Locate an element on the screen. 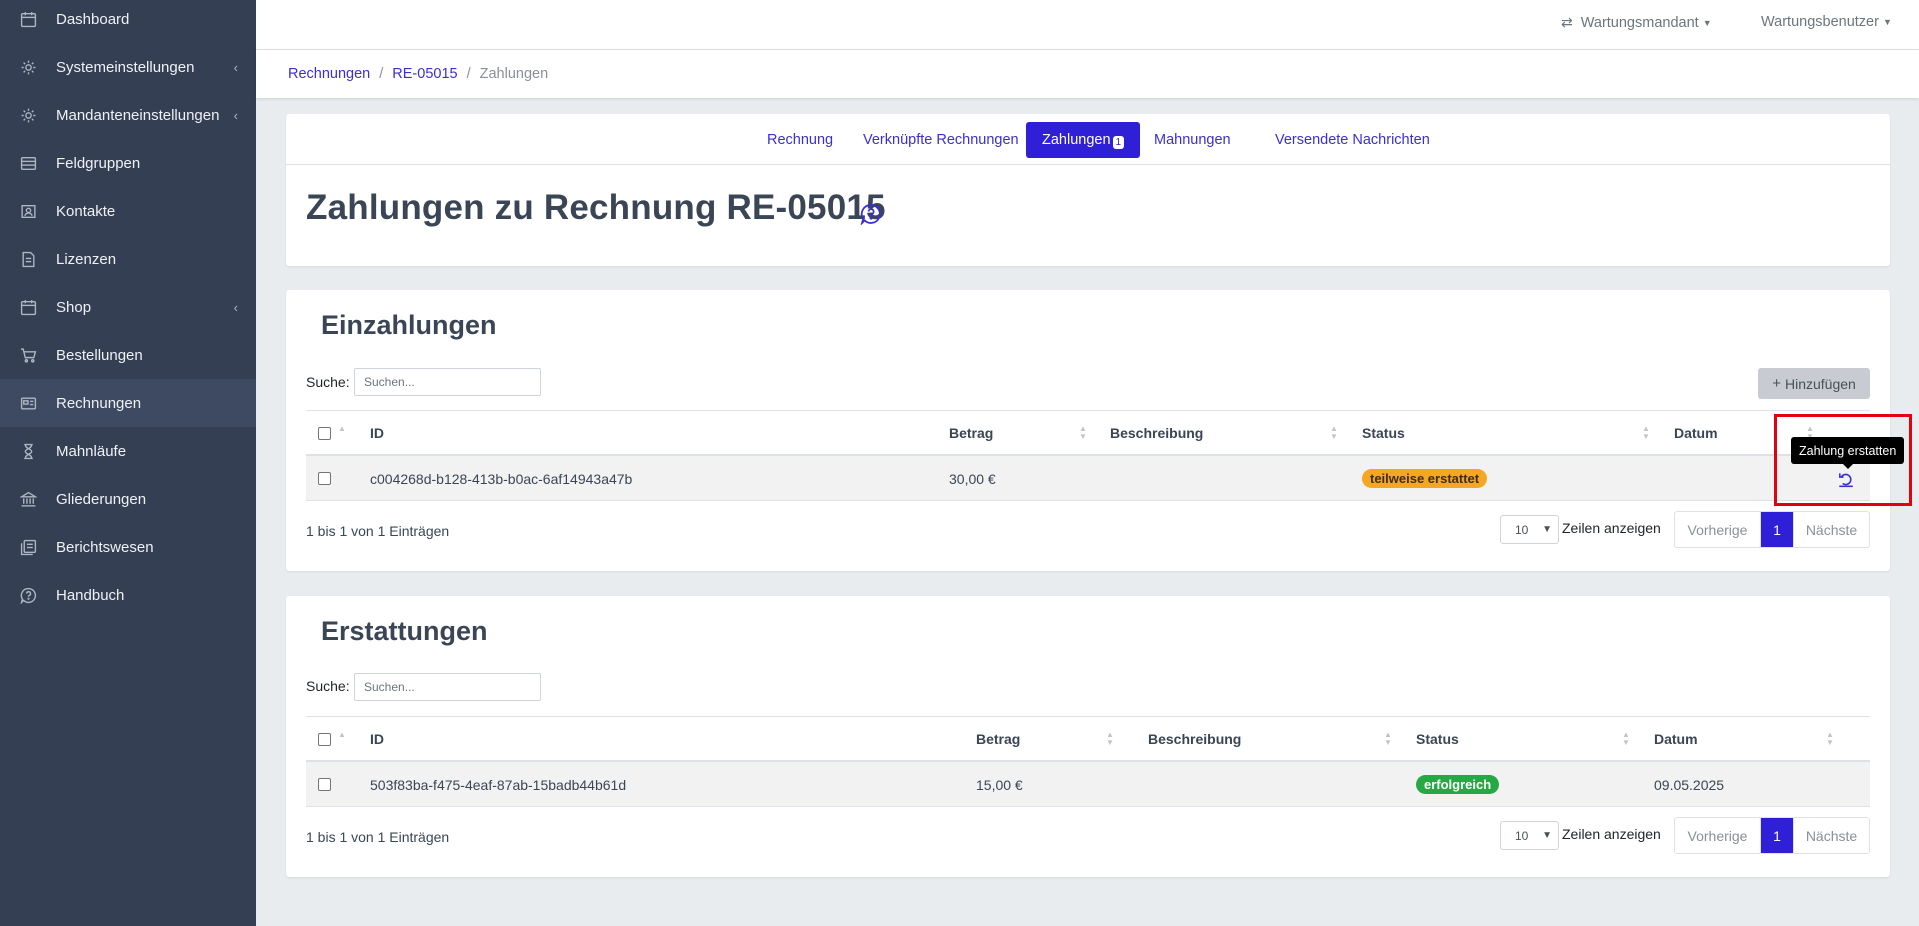 Image resolution: width=1919 pixels, height=926 pixels. sidebar-item-berichtswesen: Berichtswesen is located at coordinates (128, 547).